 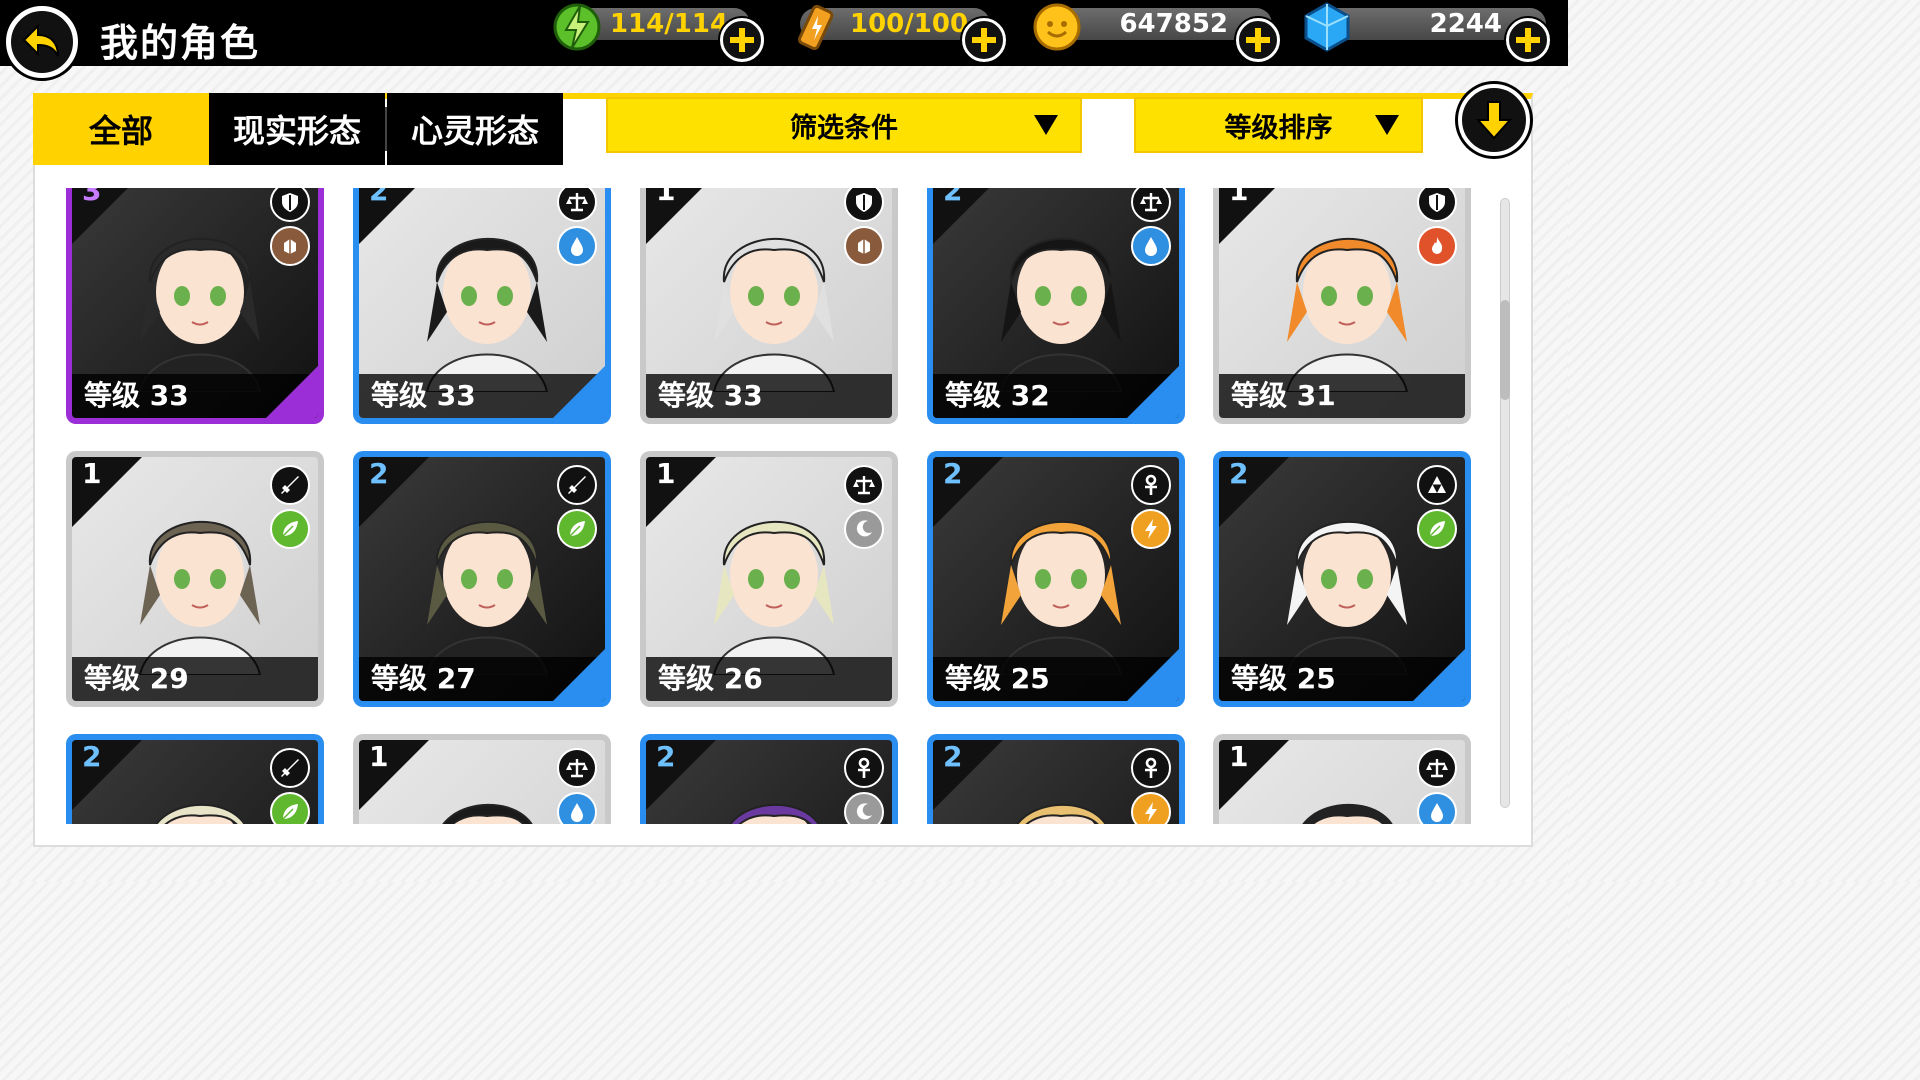 I want to click on character-card: 1 等级 31, so click(x=1342, y=306).